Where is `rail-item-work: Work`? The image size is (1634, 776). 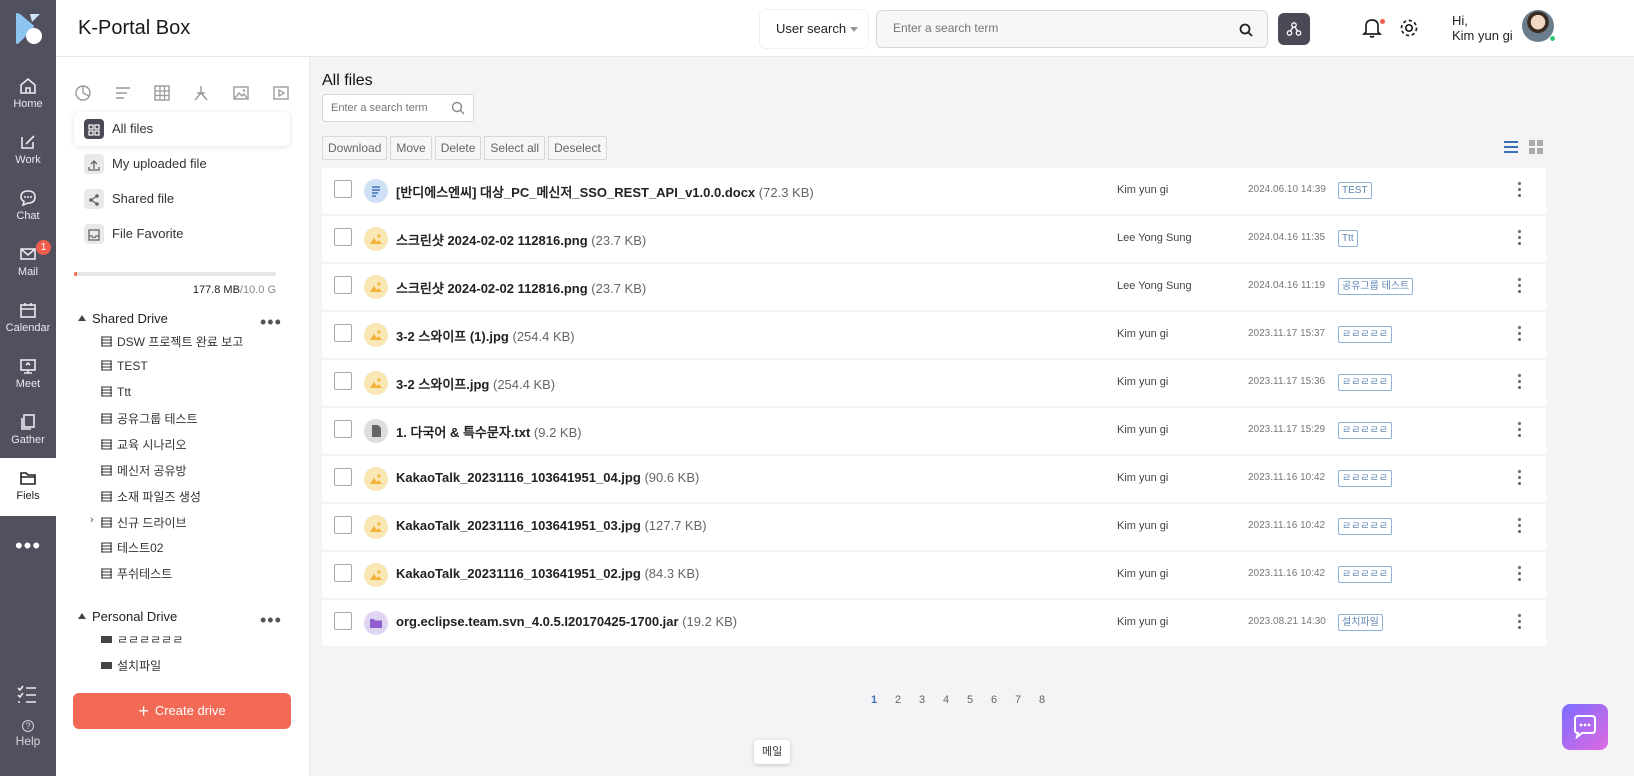
rail-item-work: Work is located at coordinates (28, 151).